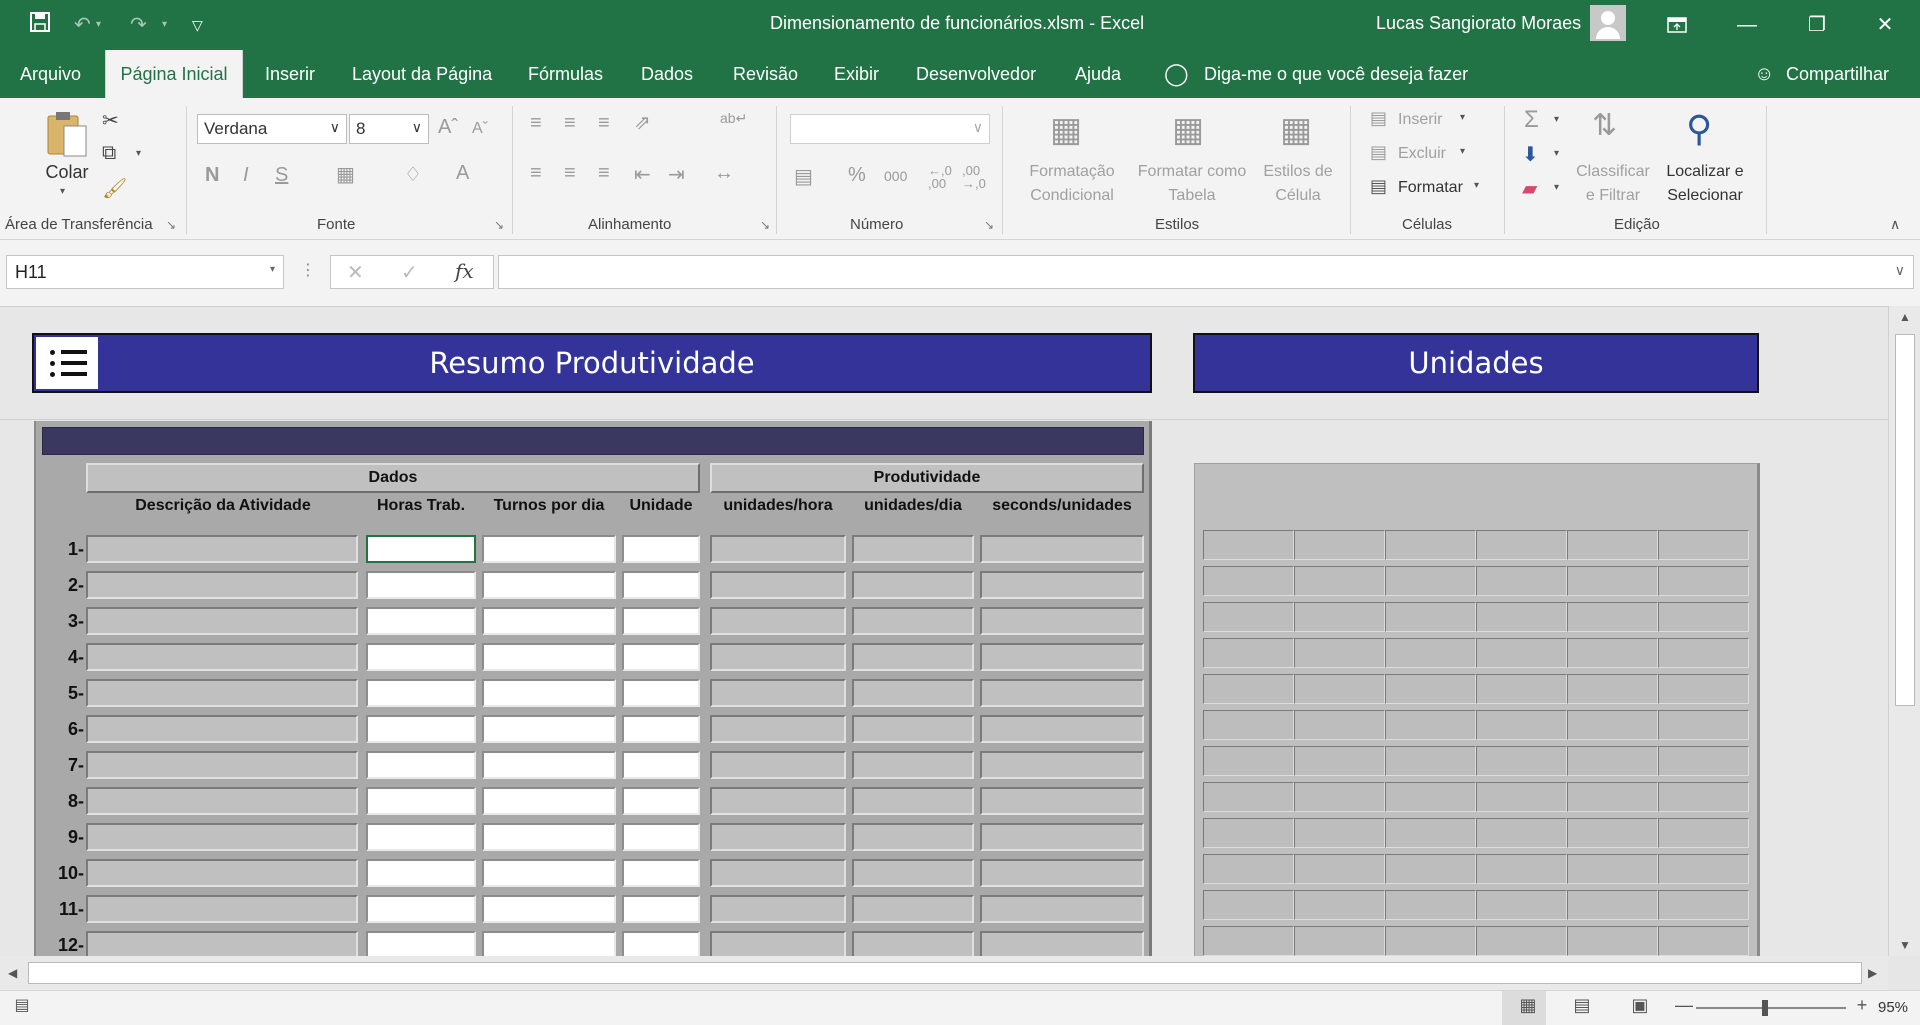  I want to click on zoom-slider, so click(1771, 1008).